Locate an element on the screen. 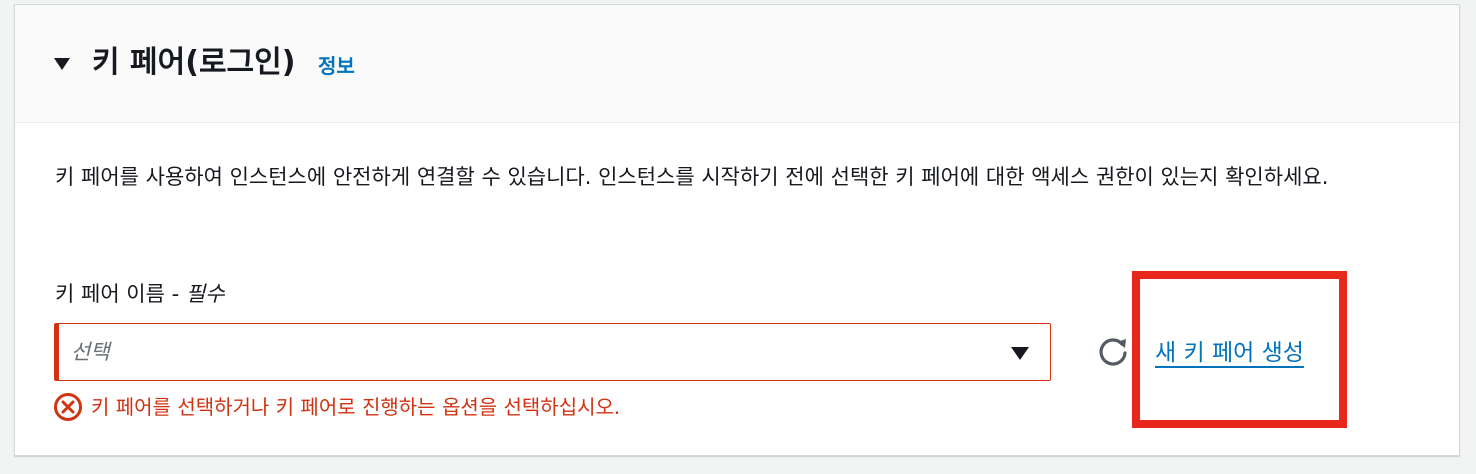 The height and width of the screenshot is (474, 1476). refresh-icon is located at coordinates (1113, 353).